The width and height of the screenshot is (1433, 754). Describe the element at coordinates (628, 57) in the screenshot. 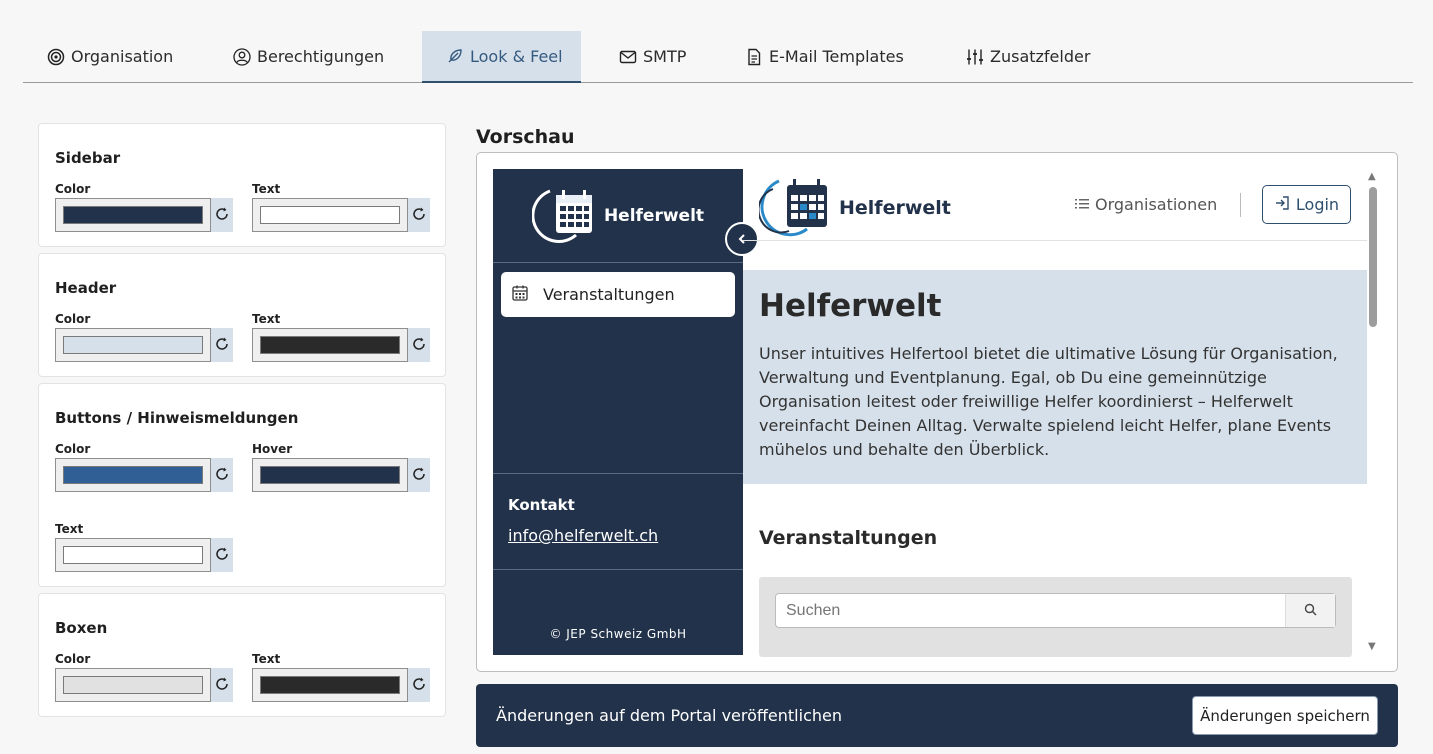

I see `mail-icon` at that location.